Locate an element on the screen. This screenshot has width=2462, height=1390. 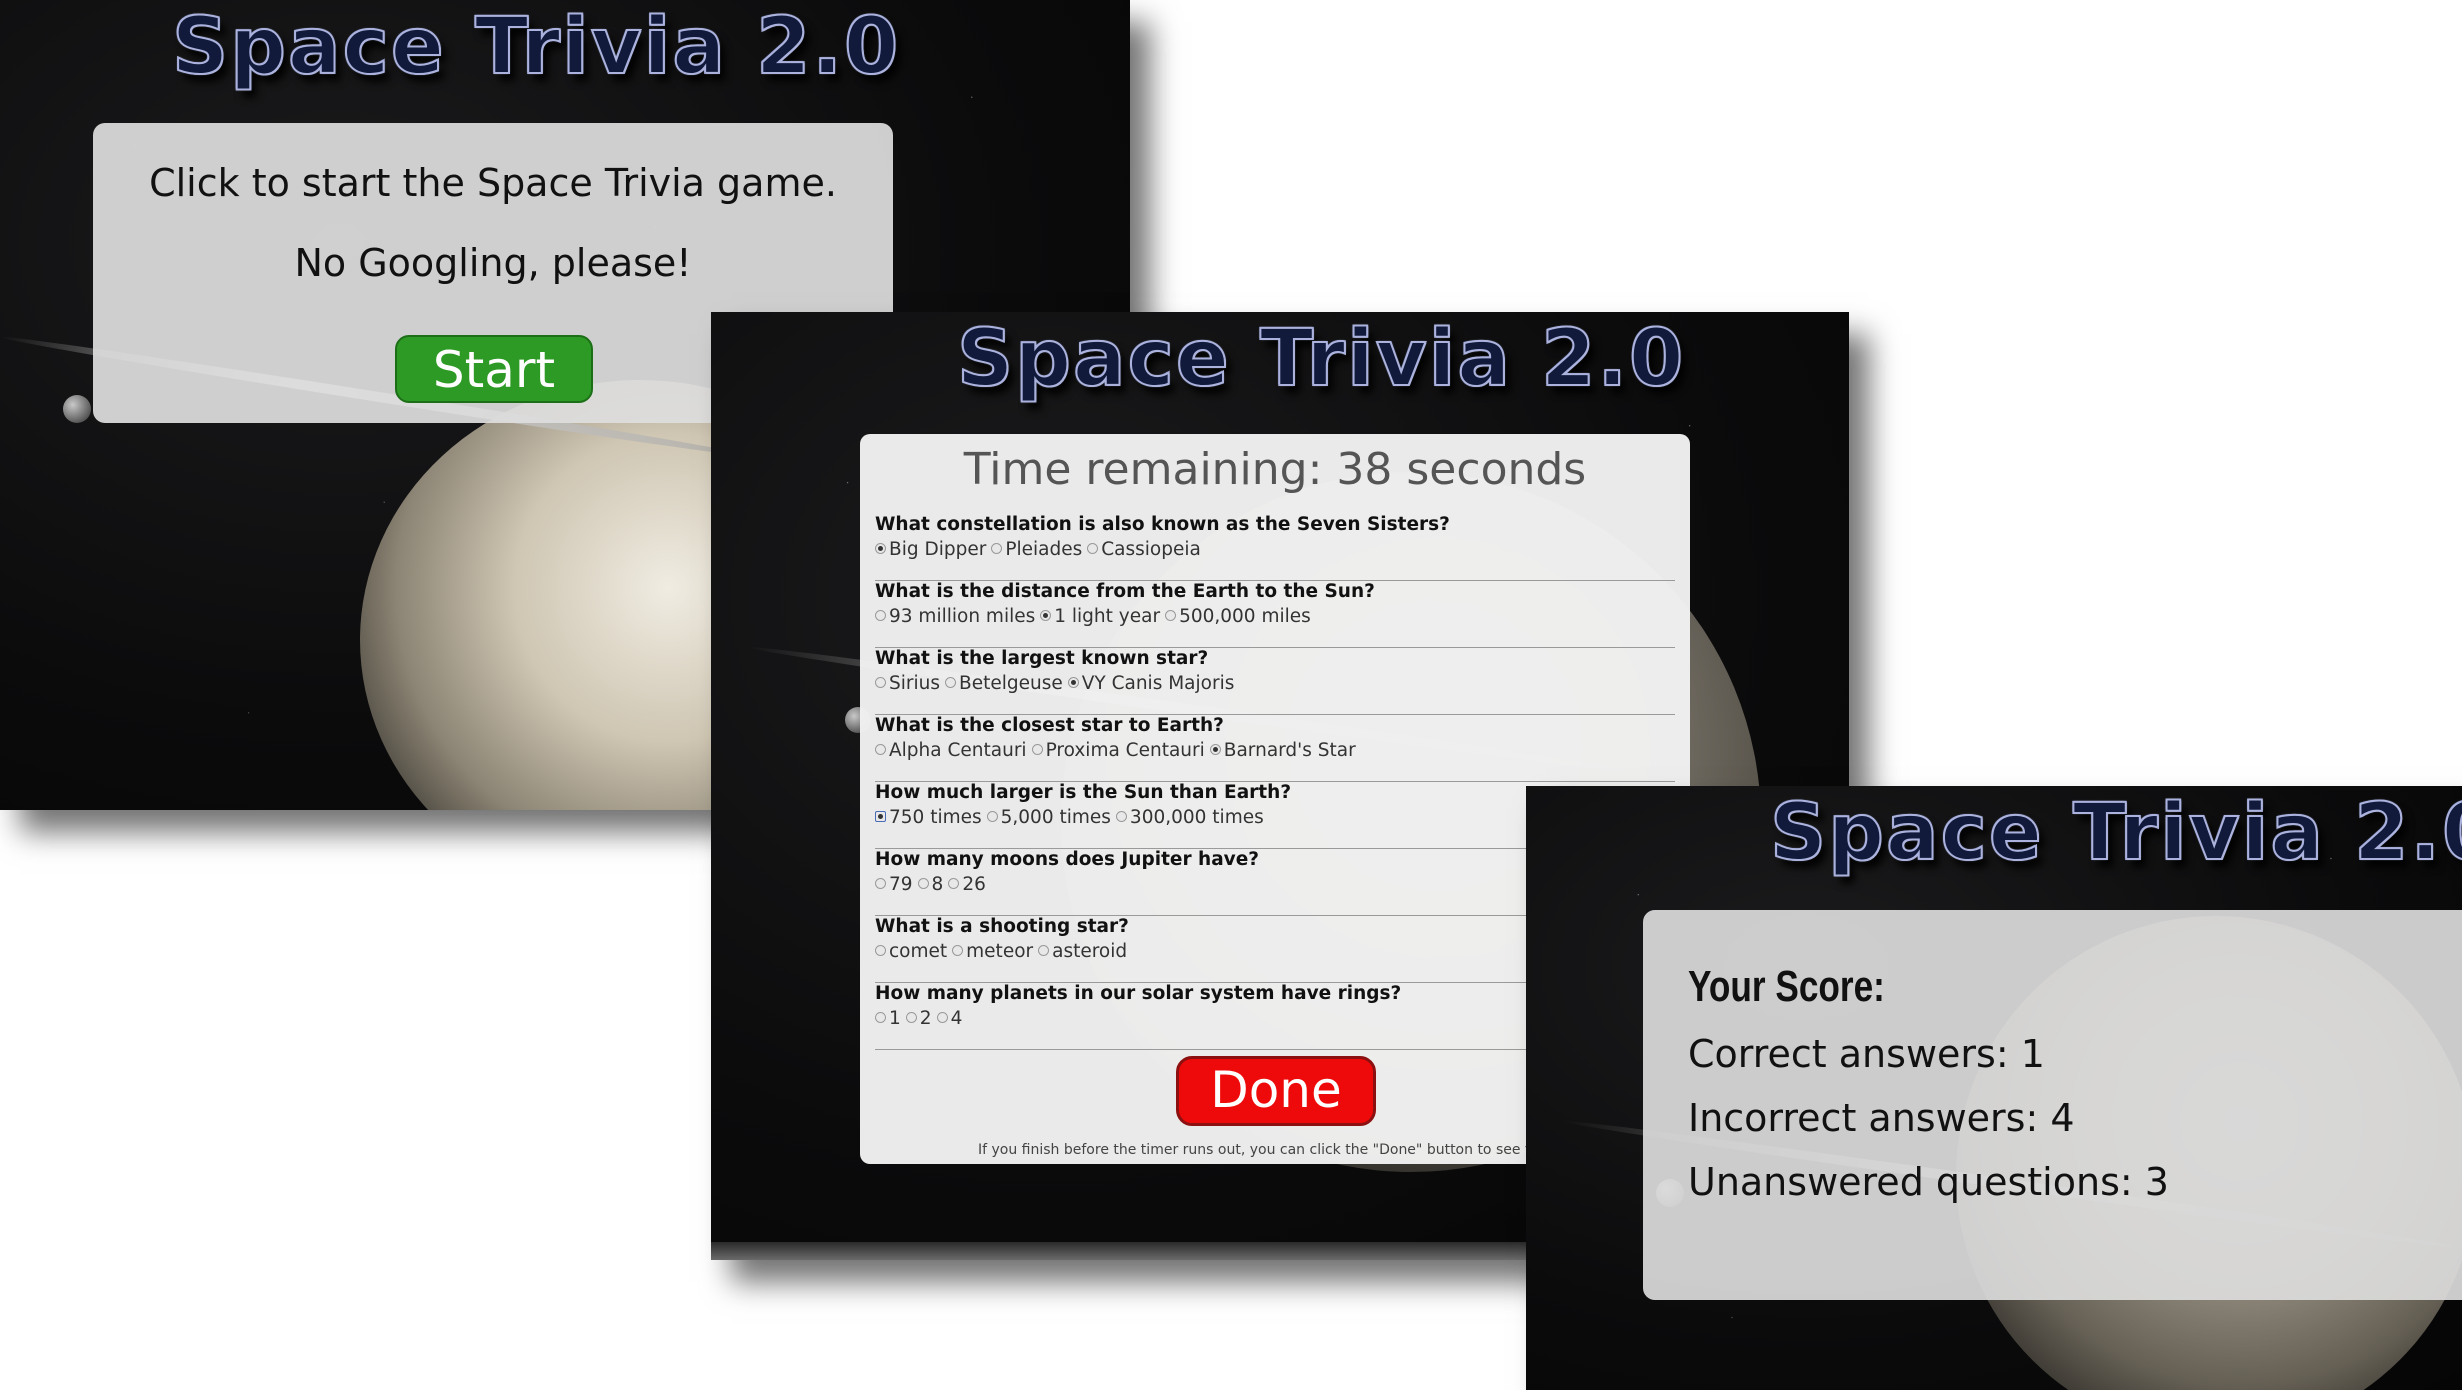
answer-label: 2 is located at coordinates (925, 1018).